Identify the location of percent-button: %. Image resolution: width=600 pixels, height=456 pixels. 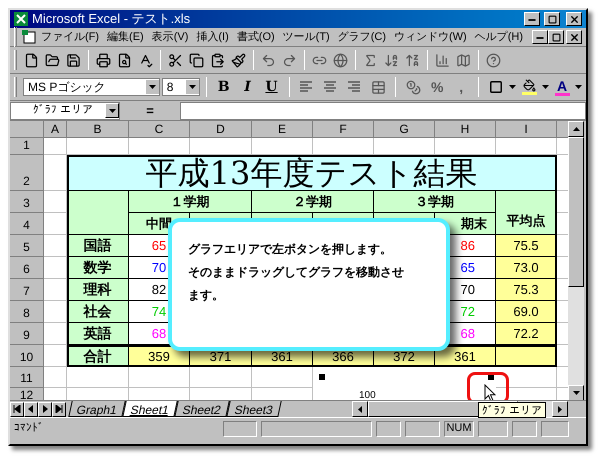
(437, 87).